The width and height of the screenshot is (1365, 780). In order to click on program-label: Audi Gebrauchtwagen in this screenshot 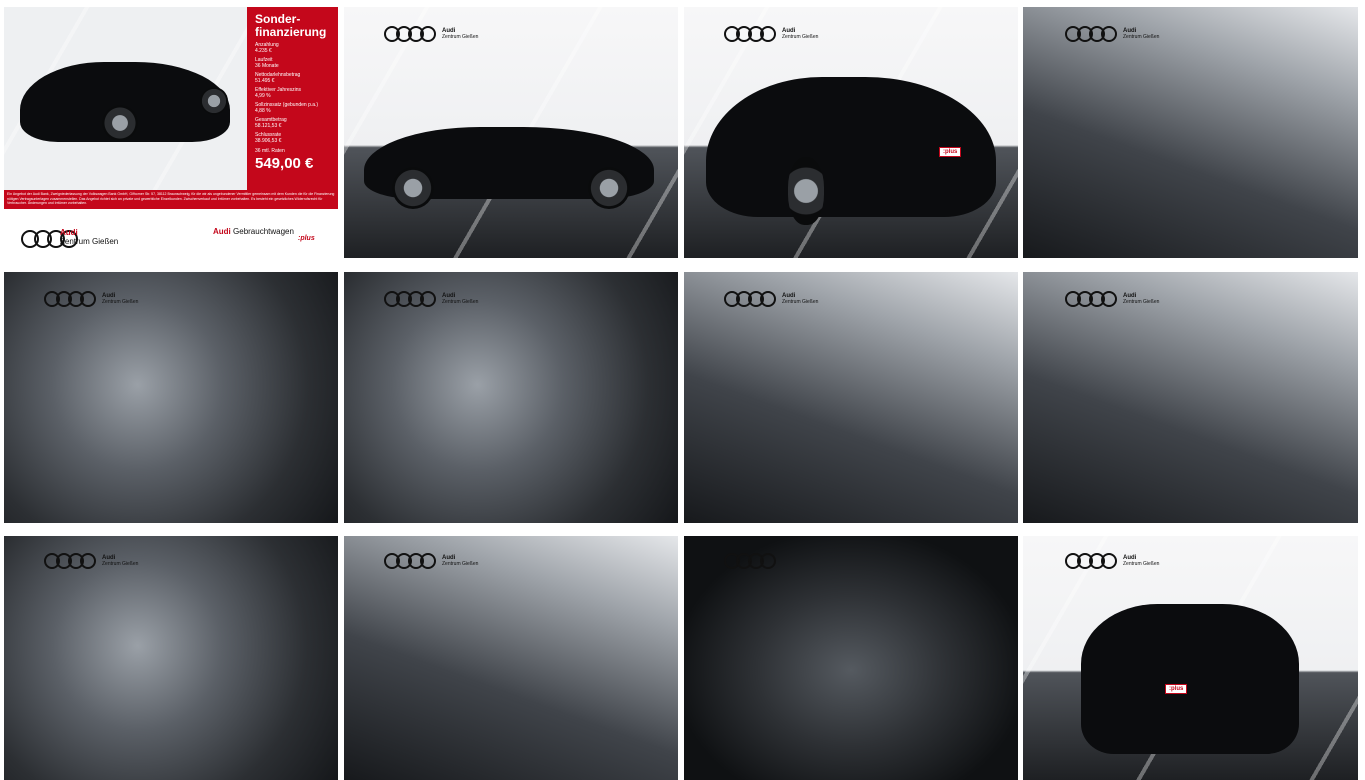, I will do `click(253, 231)`.